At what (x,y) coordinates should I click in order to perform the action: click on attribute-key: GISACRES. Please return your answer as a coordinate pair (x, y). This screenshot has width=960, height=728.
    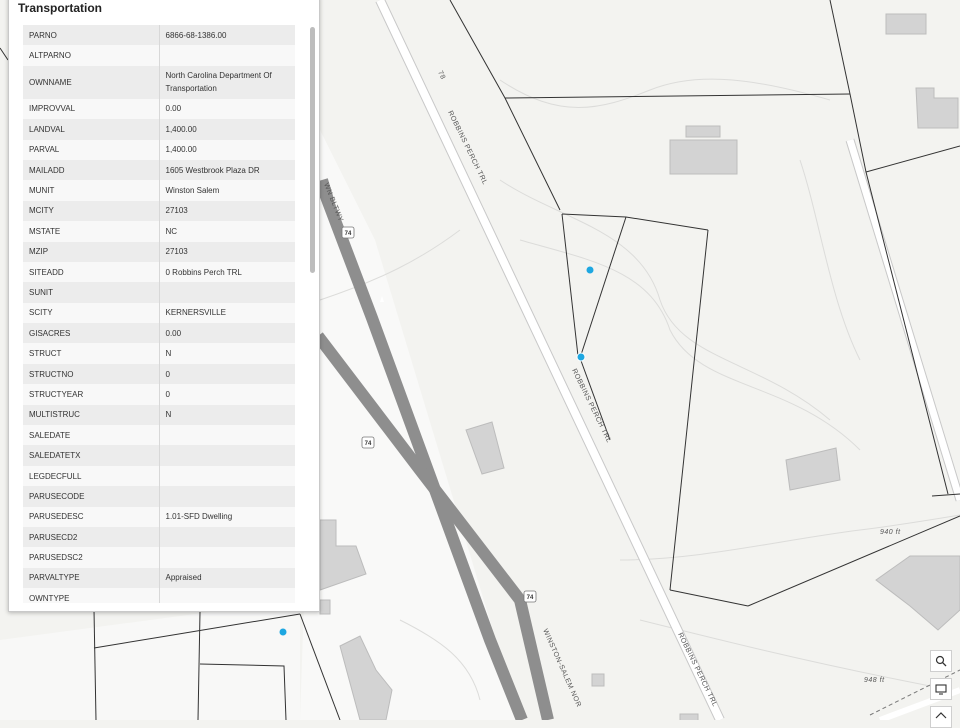
    Looking at the image, I should click on (91, 333).